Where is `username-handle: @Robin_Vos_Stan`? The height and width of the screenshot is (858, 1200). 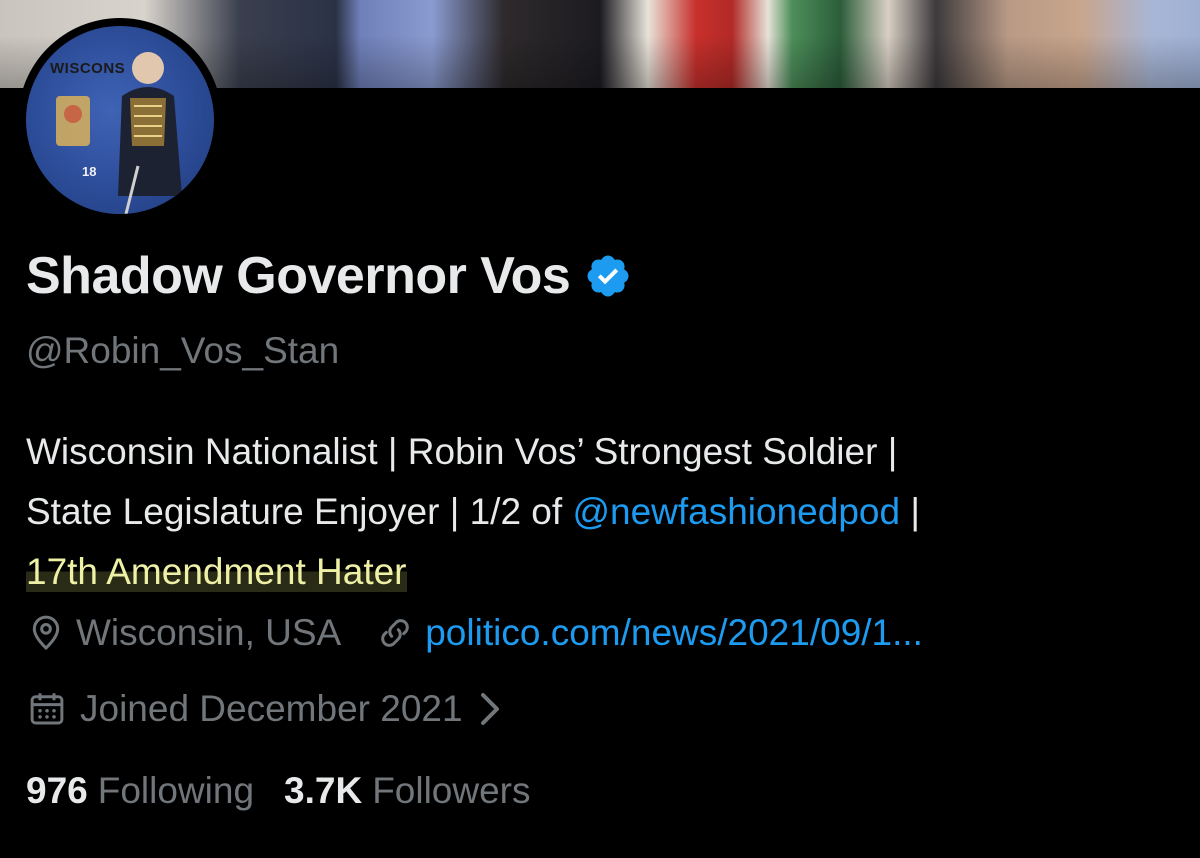 username-handle: @Robin_Vos_Stan is located at coordinates (183, 350).